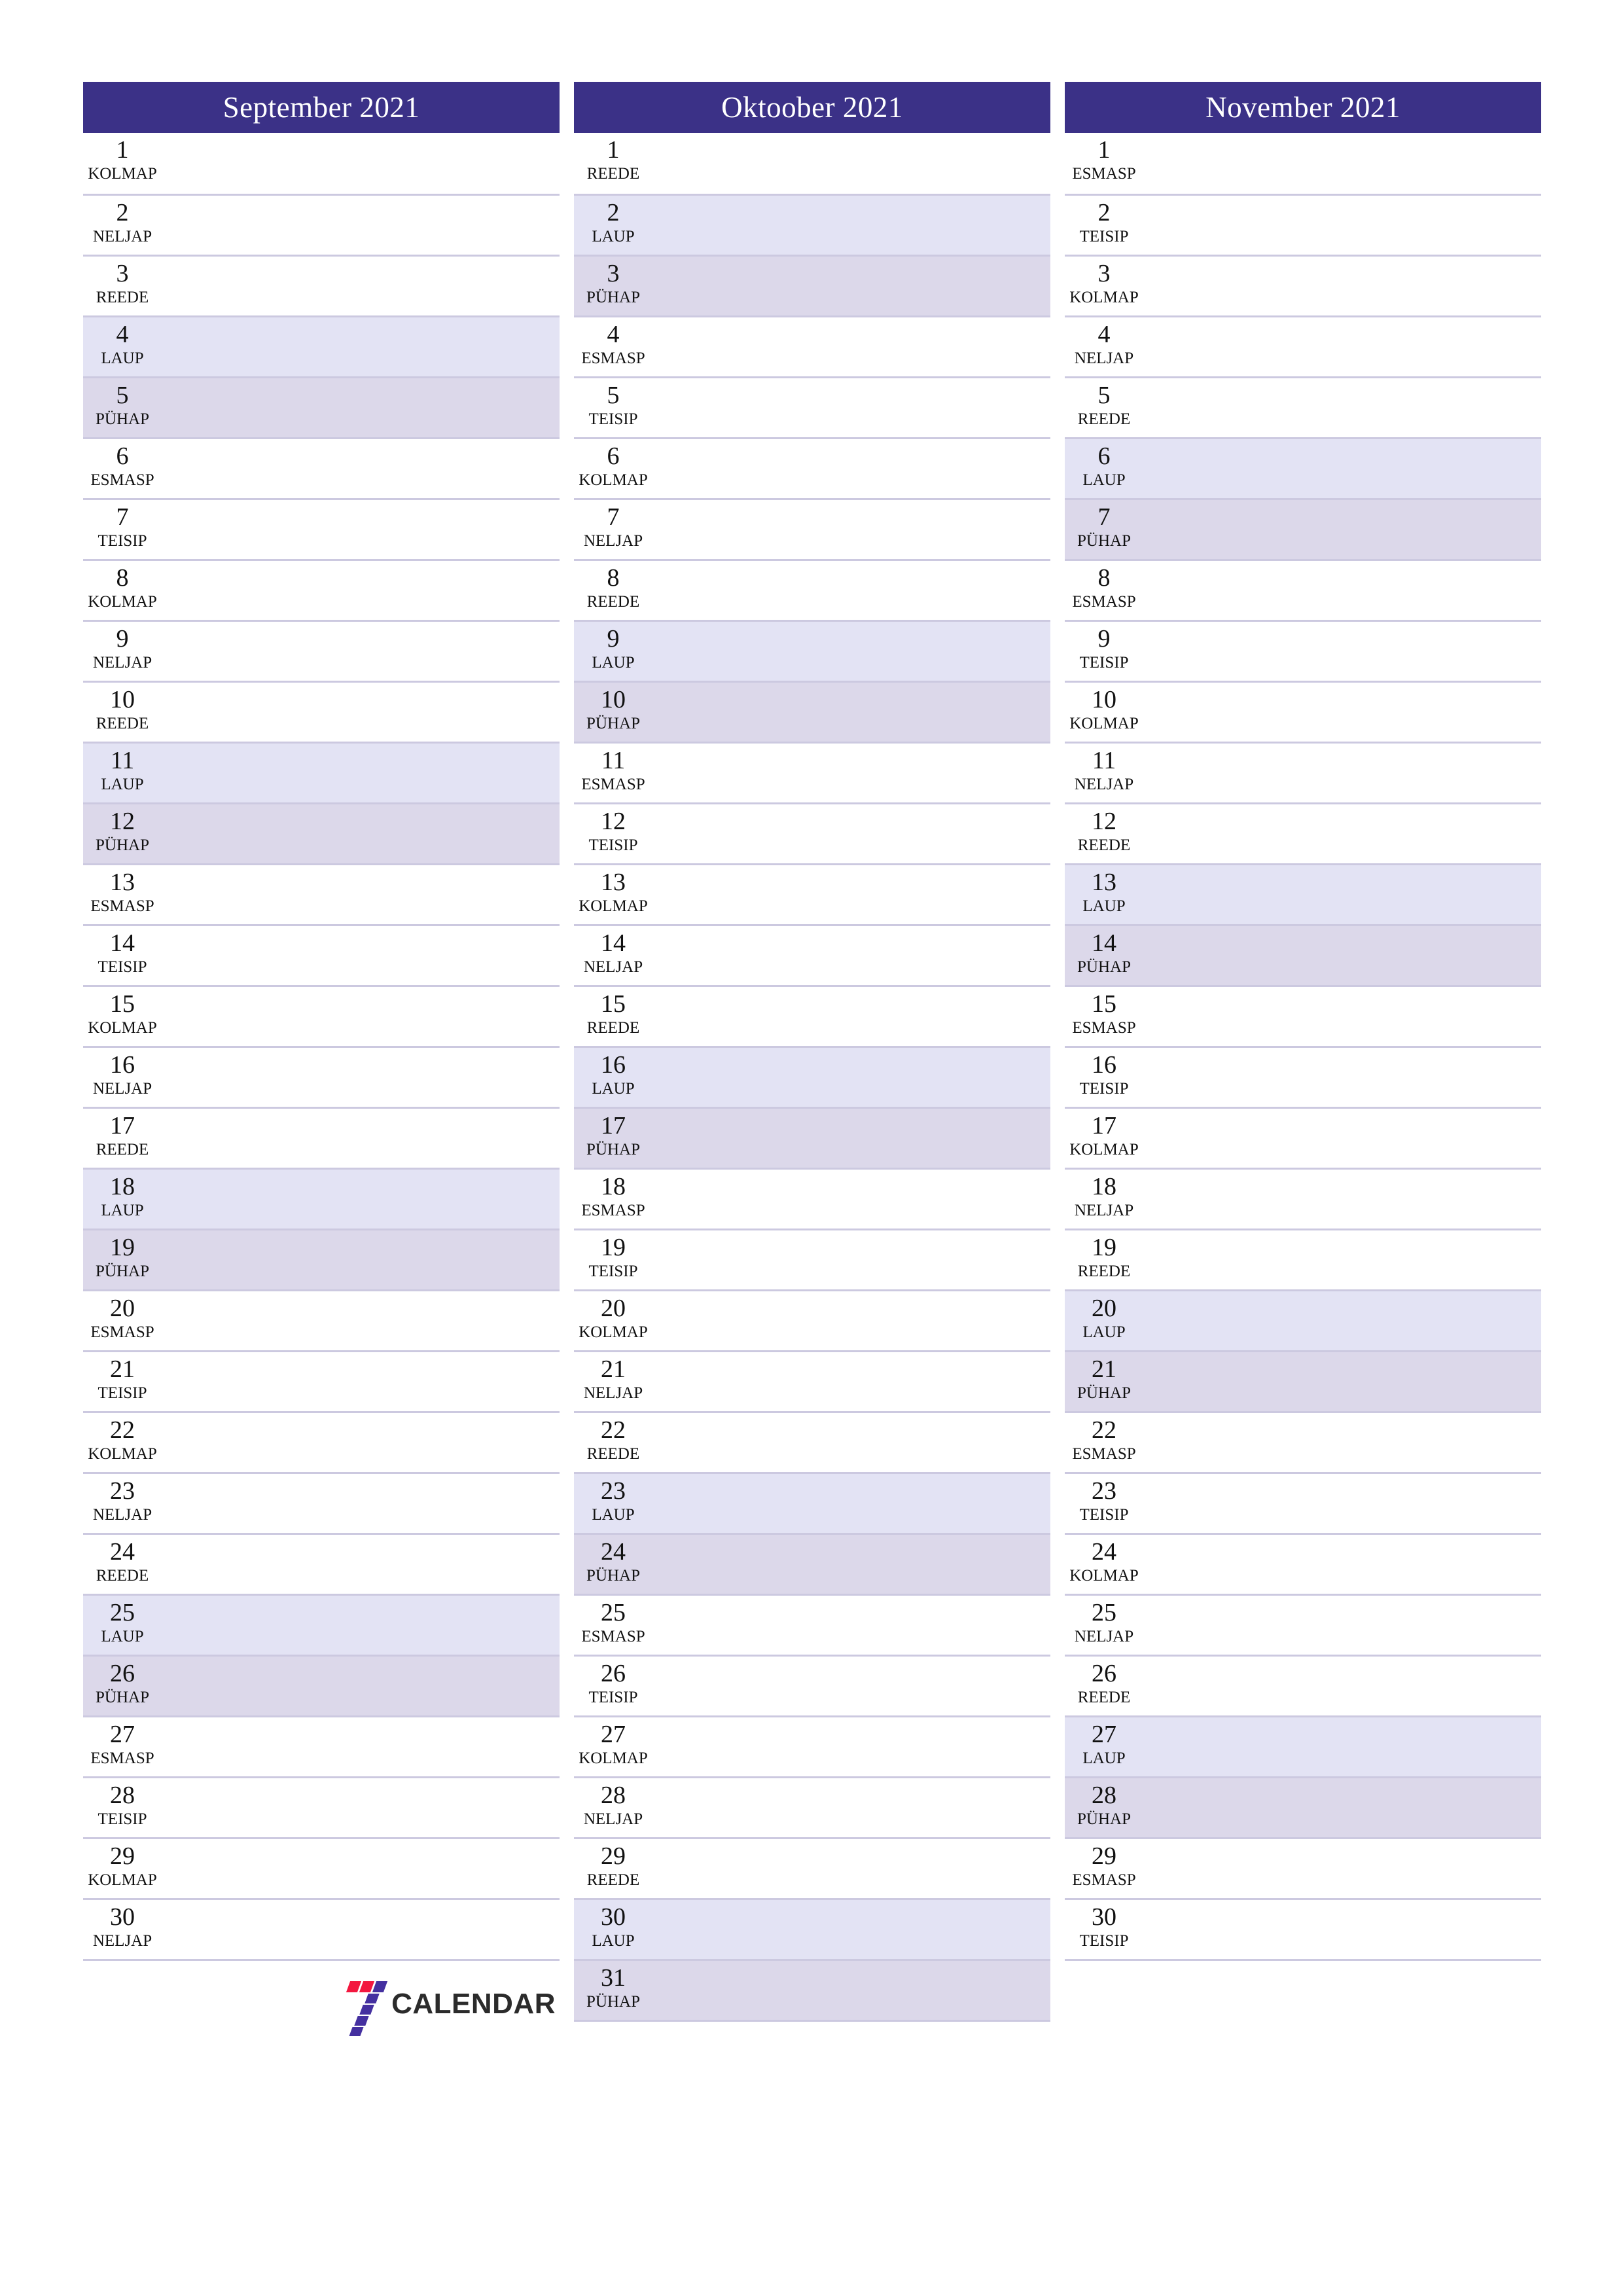  Describe the element at coordinates (812, 1319) in the screenshot. I see `day-row: 20 KOLMAP` at that location.